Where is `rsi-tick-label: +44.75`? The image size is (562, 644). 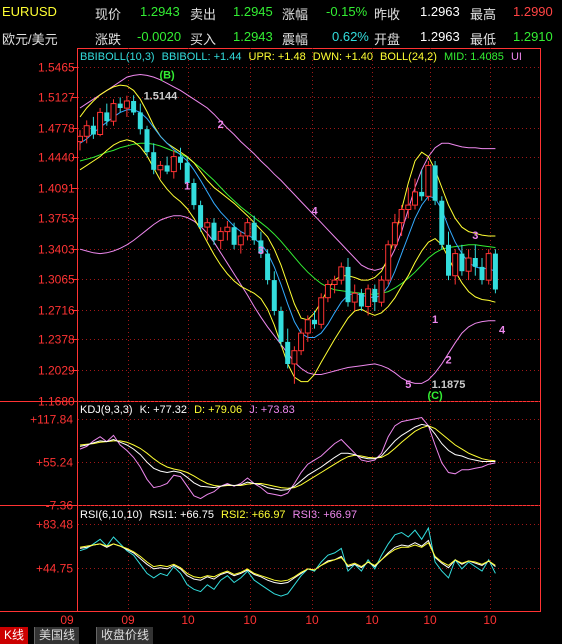
rsi-tick-label: +44.75 is located at coordinates (54, 569).